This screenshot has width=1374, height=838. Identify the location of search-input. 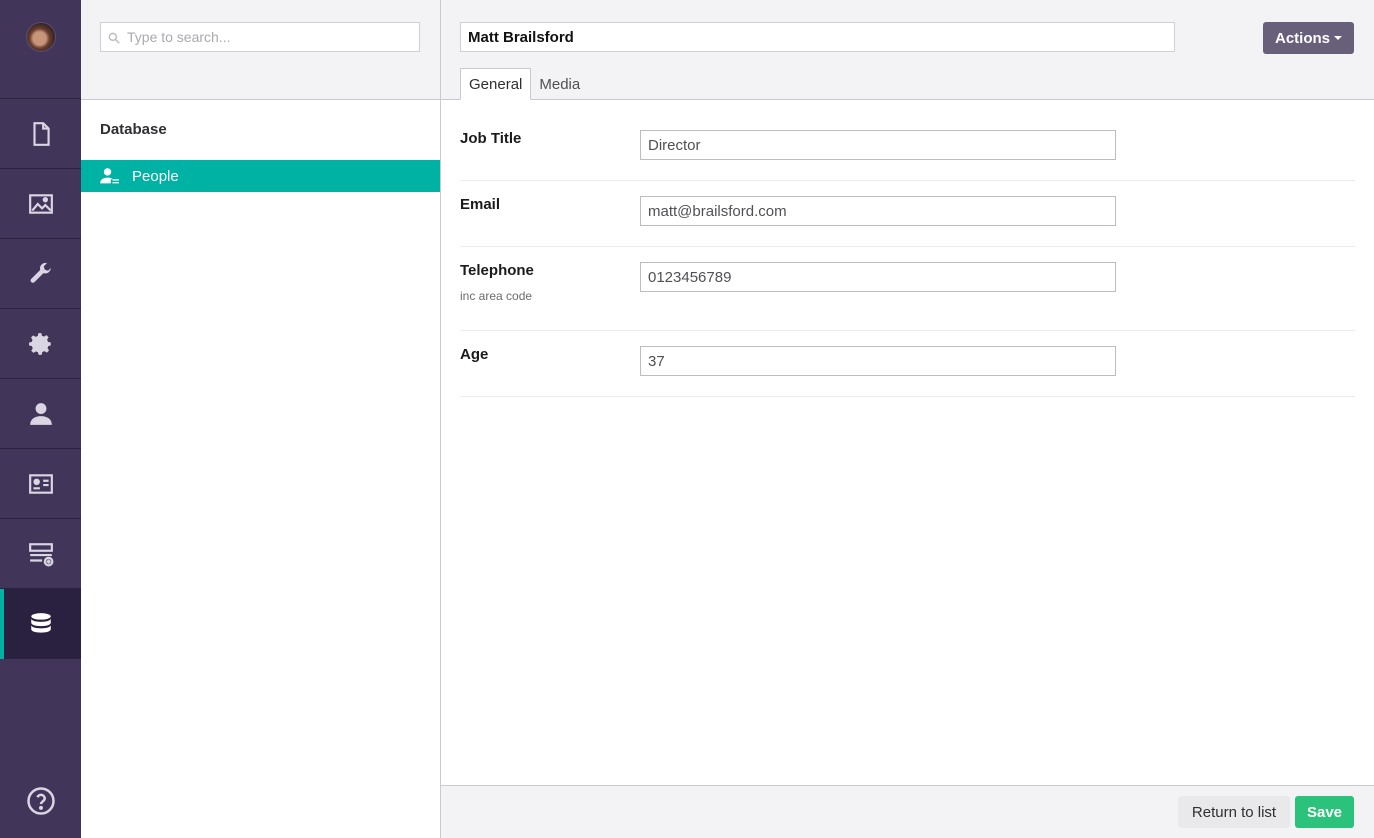
(260, 37).